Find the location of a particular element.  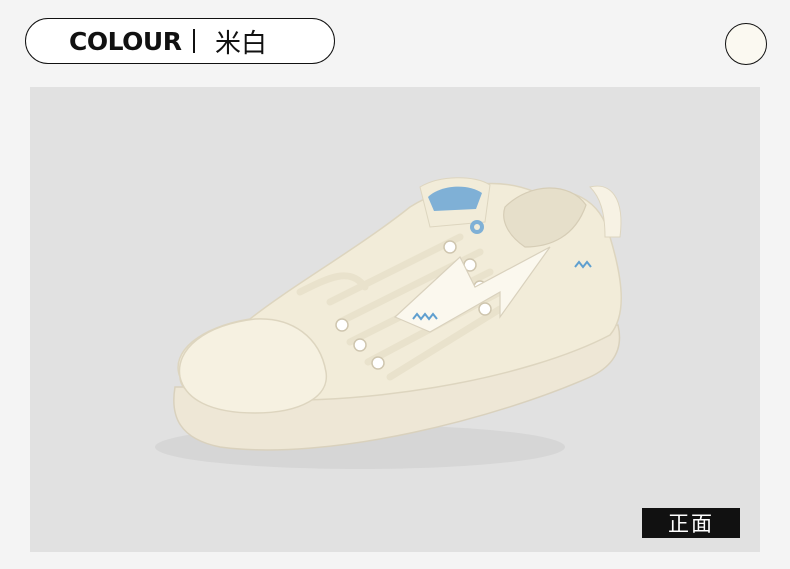

colour-header: COLOUR 米白 is located at coordinates (180, 41).